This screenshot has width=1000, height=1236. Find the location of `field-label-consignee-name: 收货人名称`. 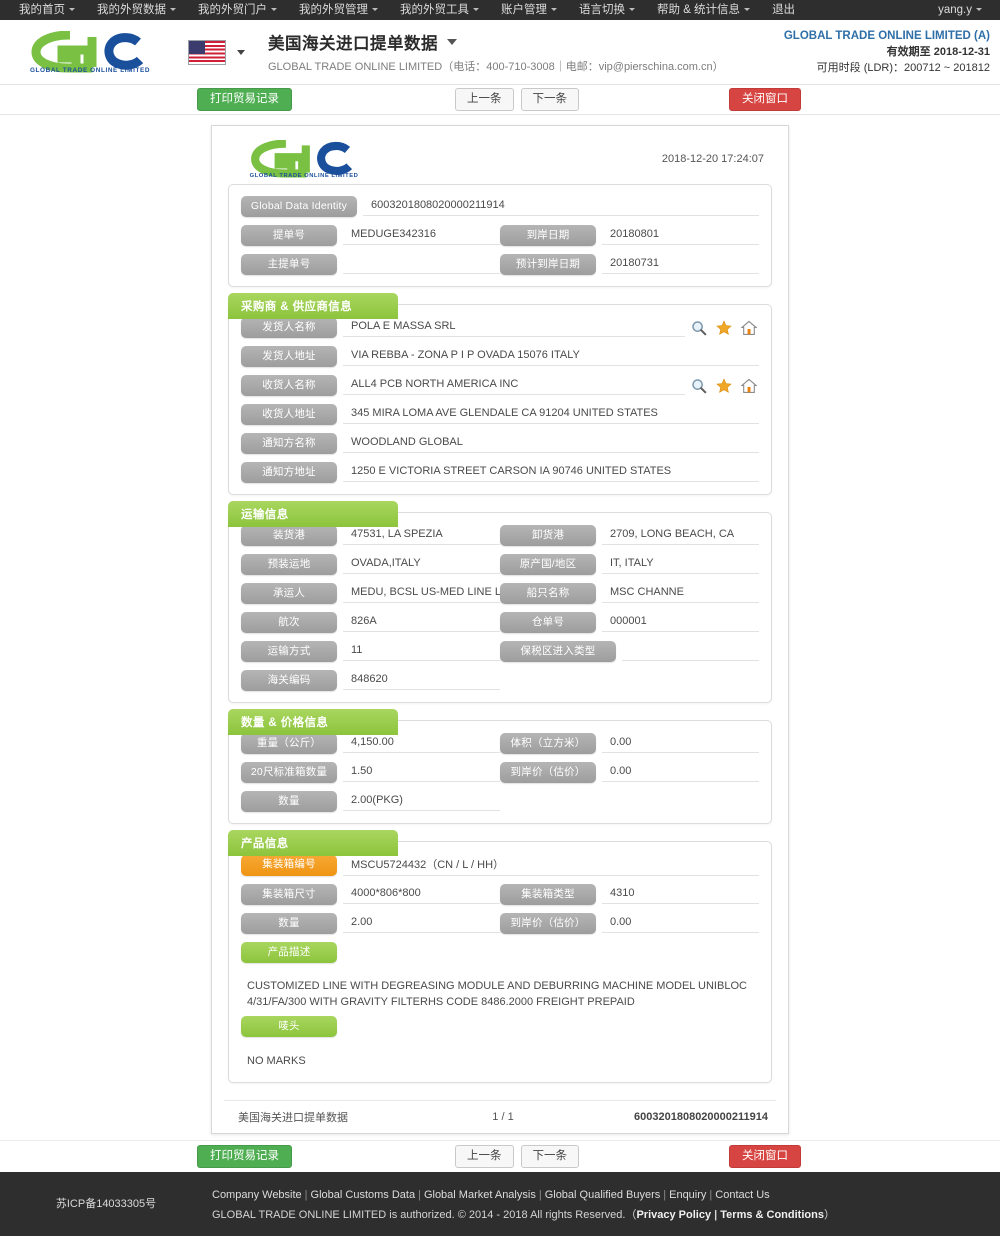

field-label-consignee-name: 收货人名称 is located at coordinates (289, 385).